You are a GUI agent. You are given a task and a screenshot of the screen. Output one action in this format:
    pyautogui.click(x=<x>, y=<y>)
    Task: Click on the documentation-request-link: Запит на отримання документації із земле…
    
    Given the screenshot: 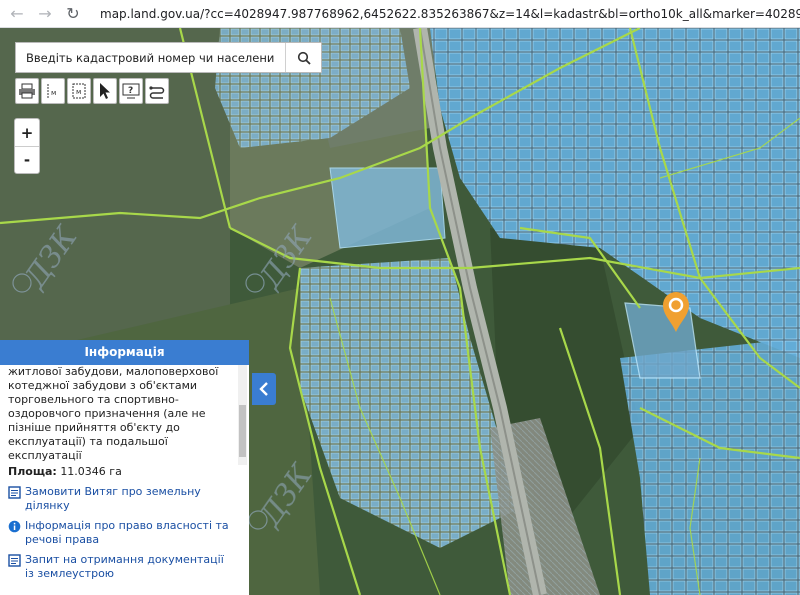 What is the action you would take?
    pyautogui.click(x=121, y=567)
    